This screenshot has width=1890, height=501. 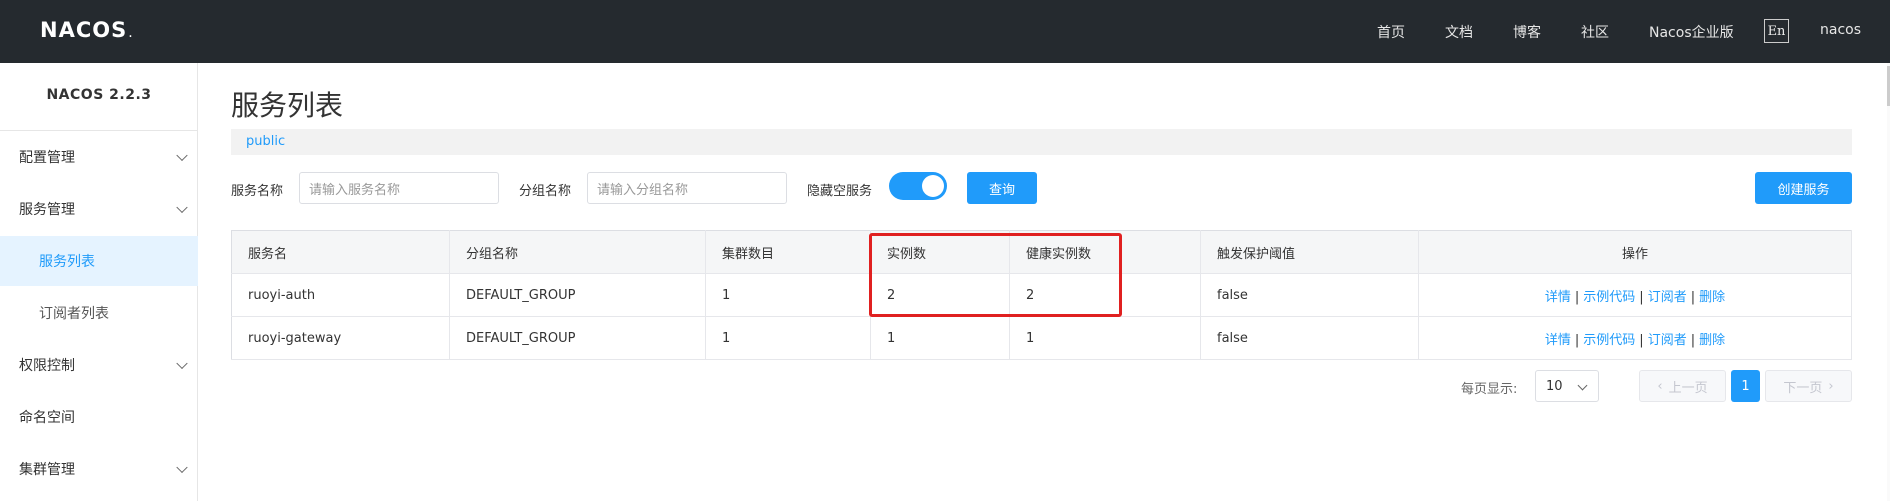 I want to click on sidebar-item-config-management: 配置管理, so click(x=99, y=157).